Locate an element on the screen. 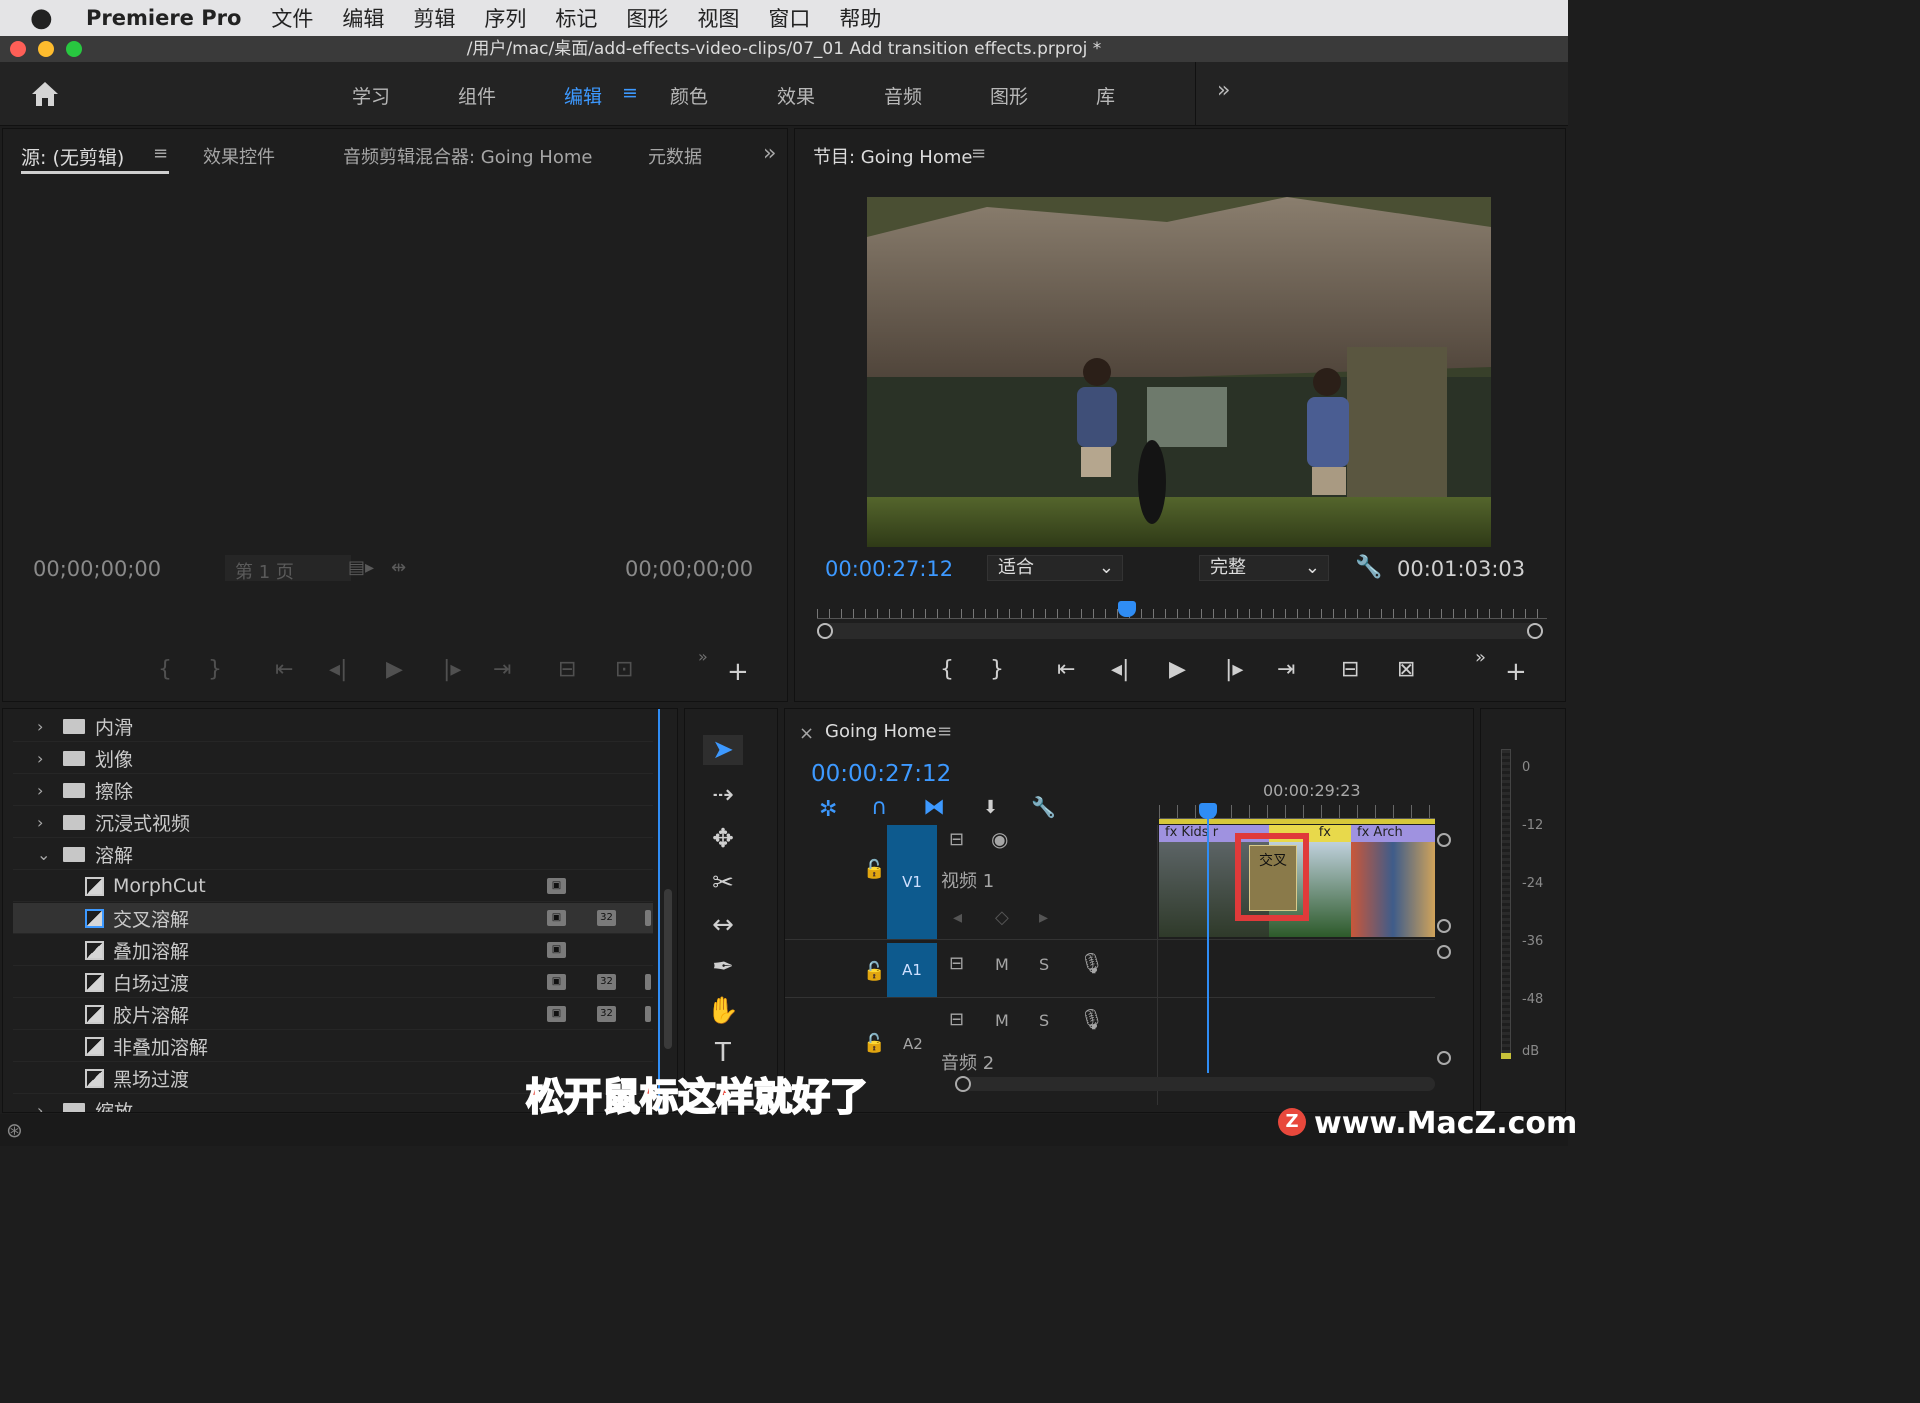  program-time-ruler is located at coordinates (1182, 614).